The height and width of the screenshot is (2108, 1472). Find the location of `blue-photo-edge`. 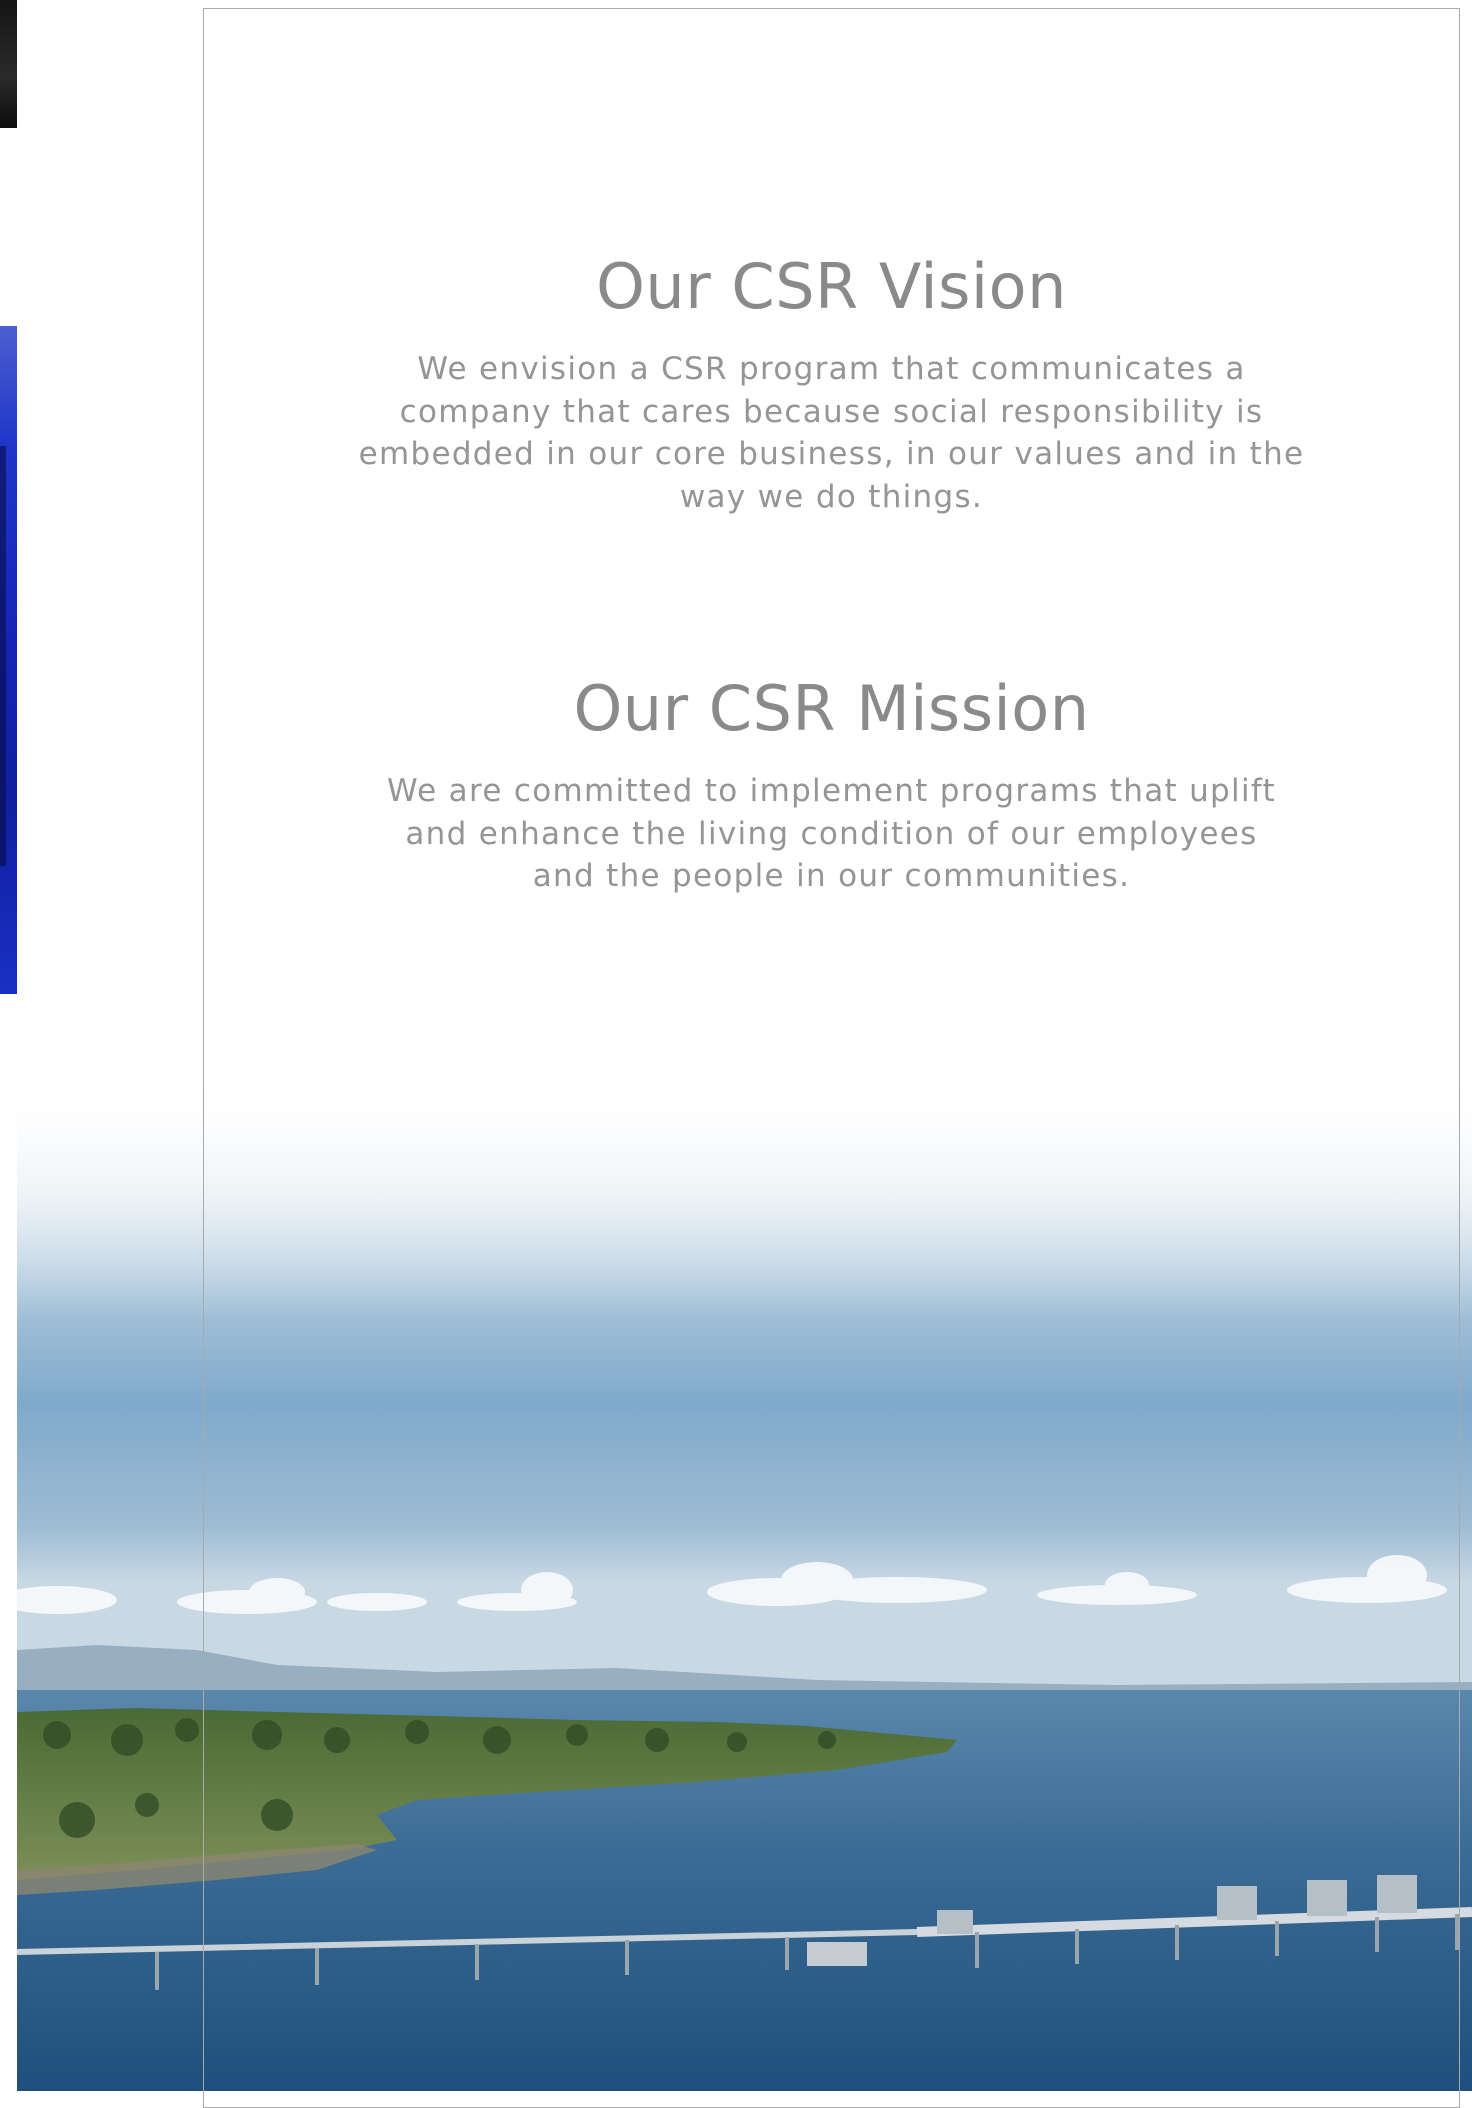

blue-photo-edge is located at coordinates (8, 660).